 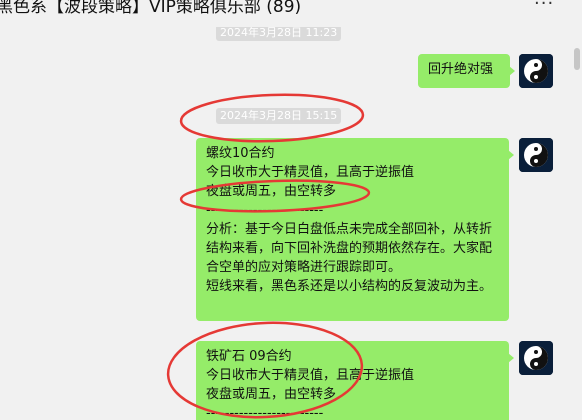 What do you see at coordinates (279, 116) in the screenshot?
I see `timestamp: 2024年3月28日 15:15` at bounding box center [279, 116].